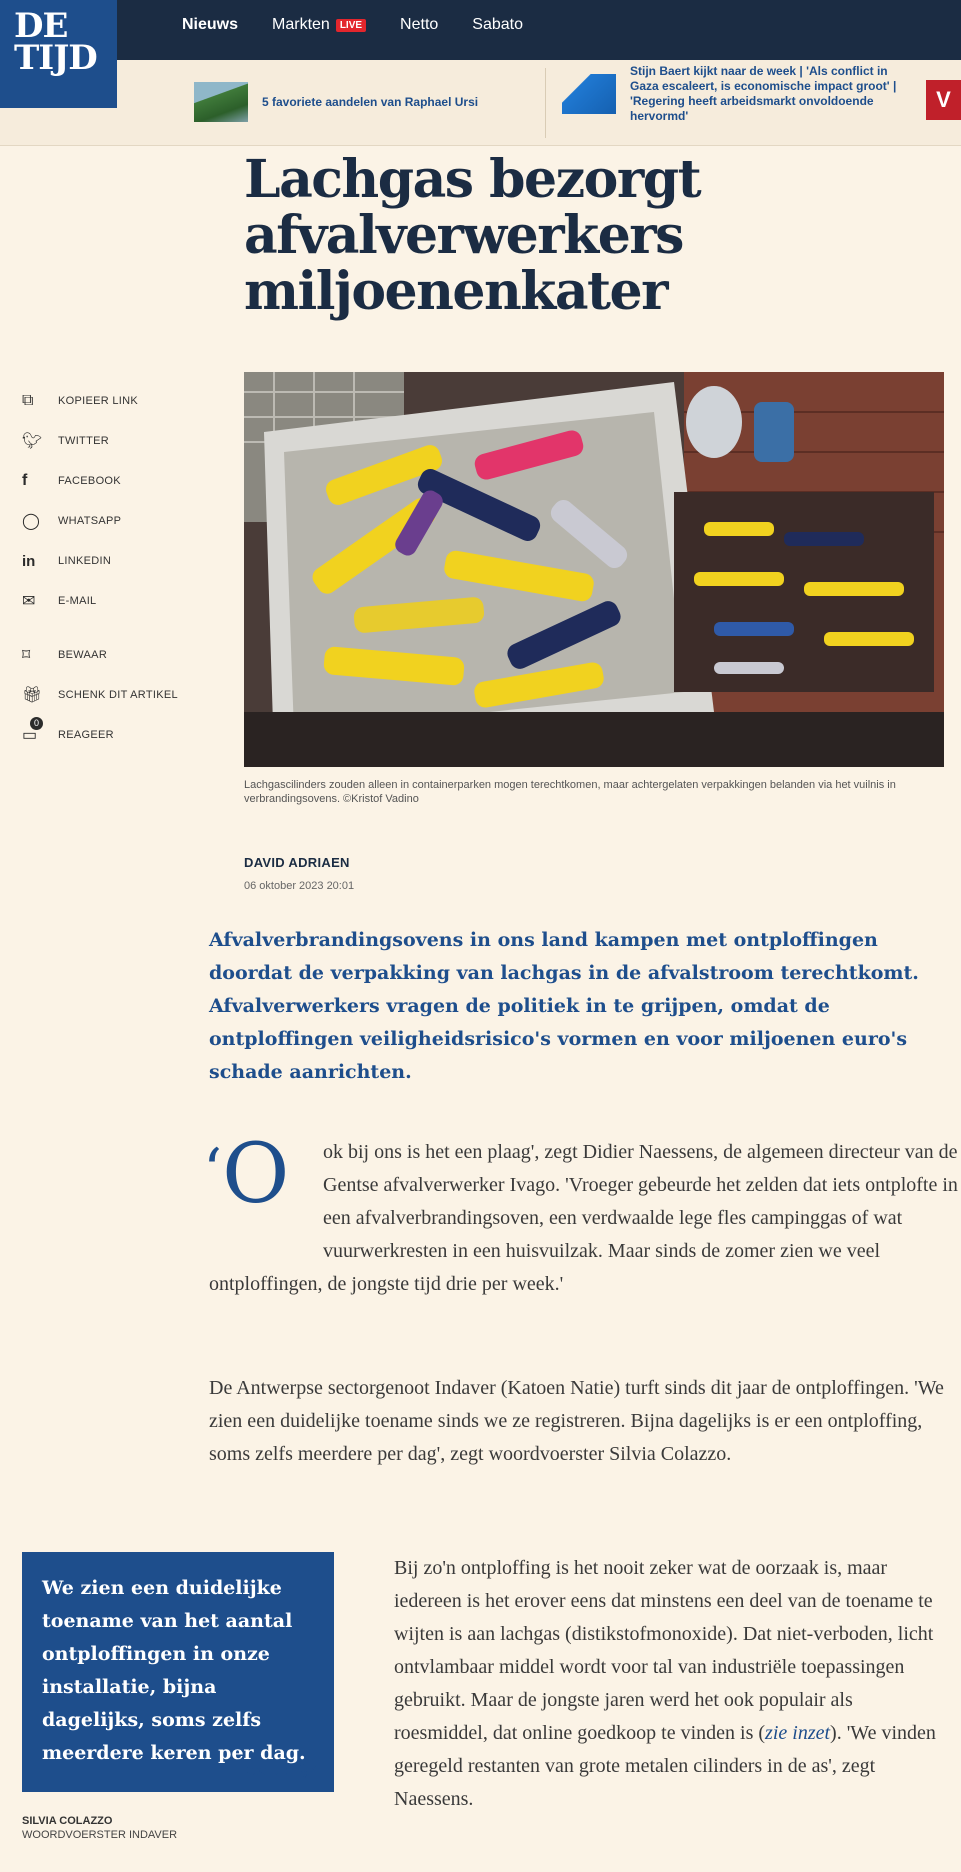  I want to click on bookmark-icon: ⌑, so click(26, 655).